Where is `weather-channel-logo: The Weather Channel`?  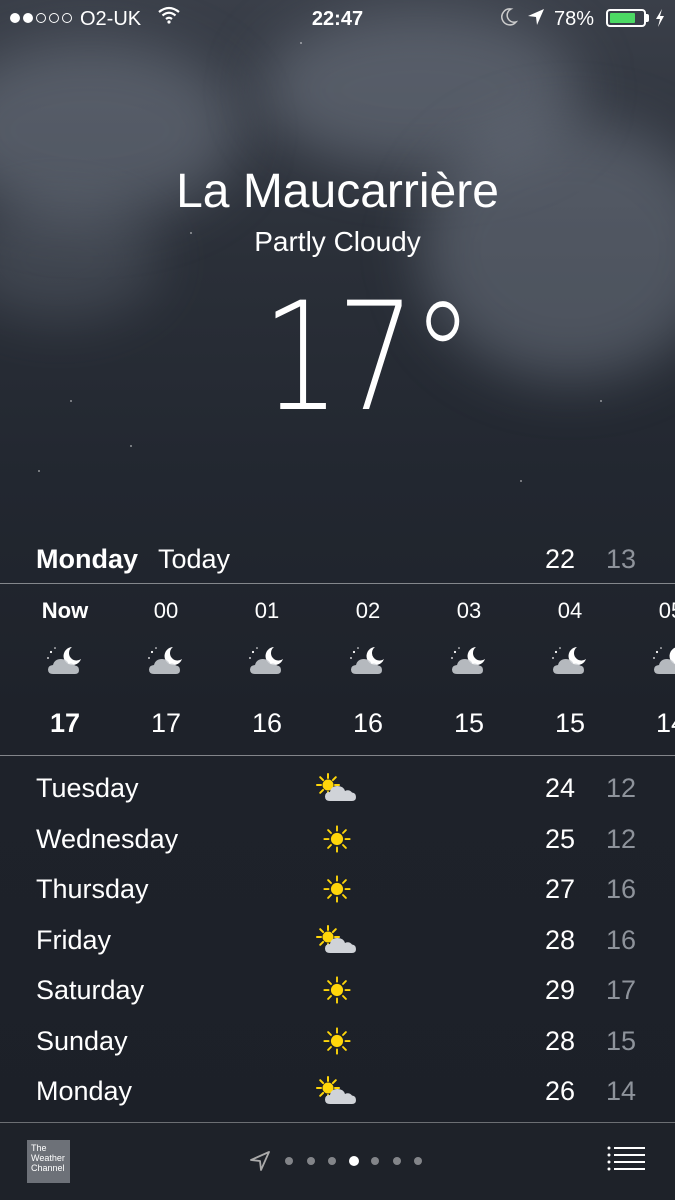
weather-channel-logo: The Weather Channel is located at coordinates (48, 1161).